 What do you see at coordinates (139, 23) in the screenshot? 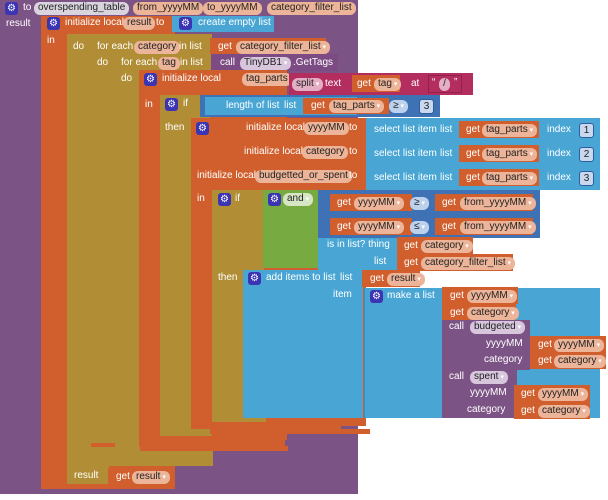
I see `var-result: result` at bounding box center [139, 23].